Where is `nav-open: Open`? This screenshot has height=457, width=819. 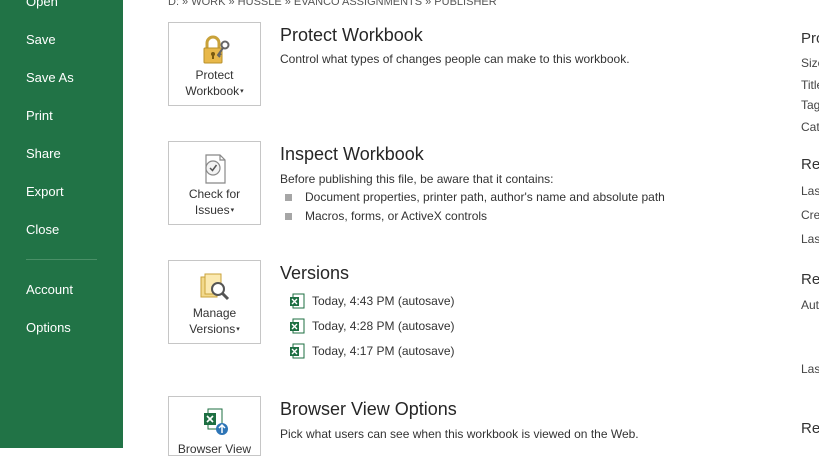 nav-open: Open is located at coordinates (42, 5).